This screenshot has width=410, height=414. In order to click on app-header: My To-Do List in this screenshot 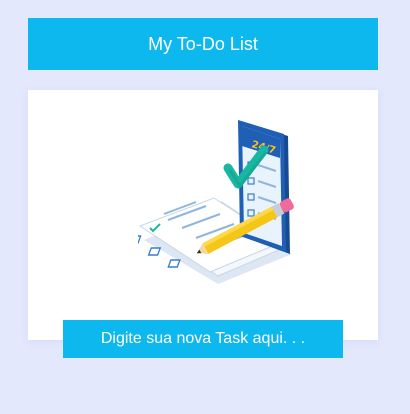, I will do `click(203, 44)`.